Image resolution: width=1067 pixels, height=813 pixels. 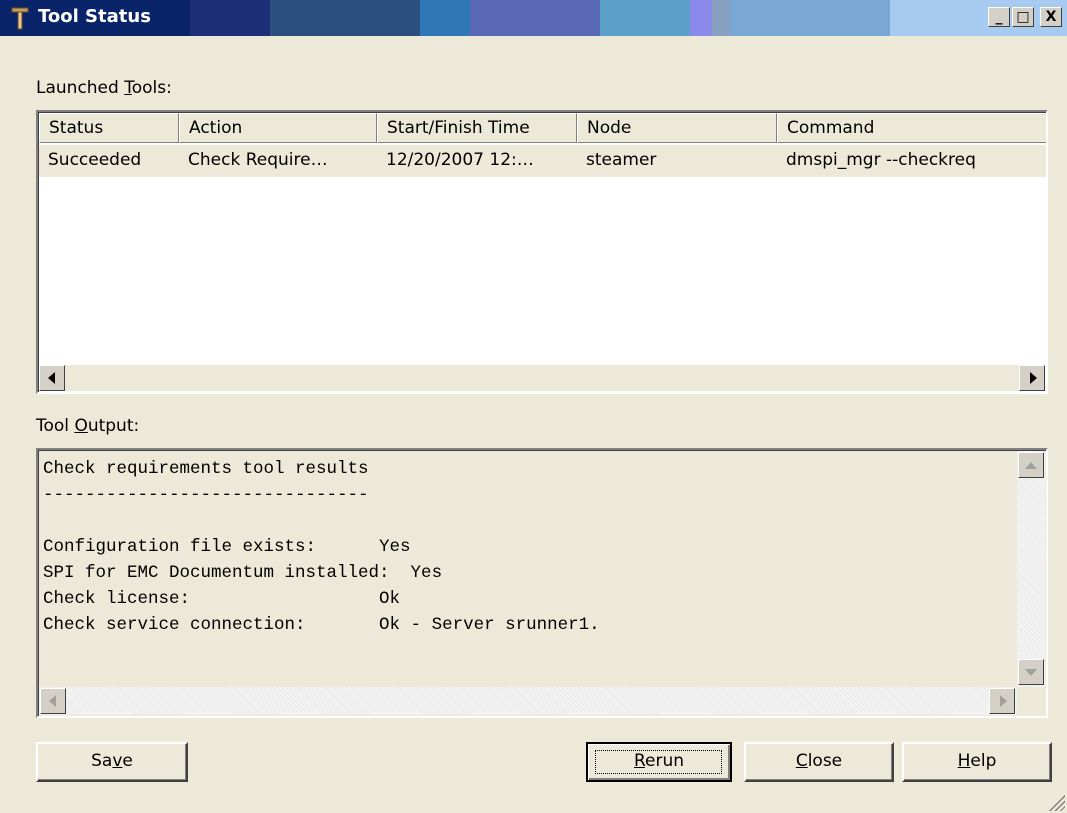 I want to click on resize-grip-icon, so click(x=1056, y=802).